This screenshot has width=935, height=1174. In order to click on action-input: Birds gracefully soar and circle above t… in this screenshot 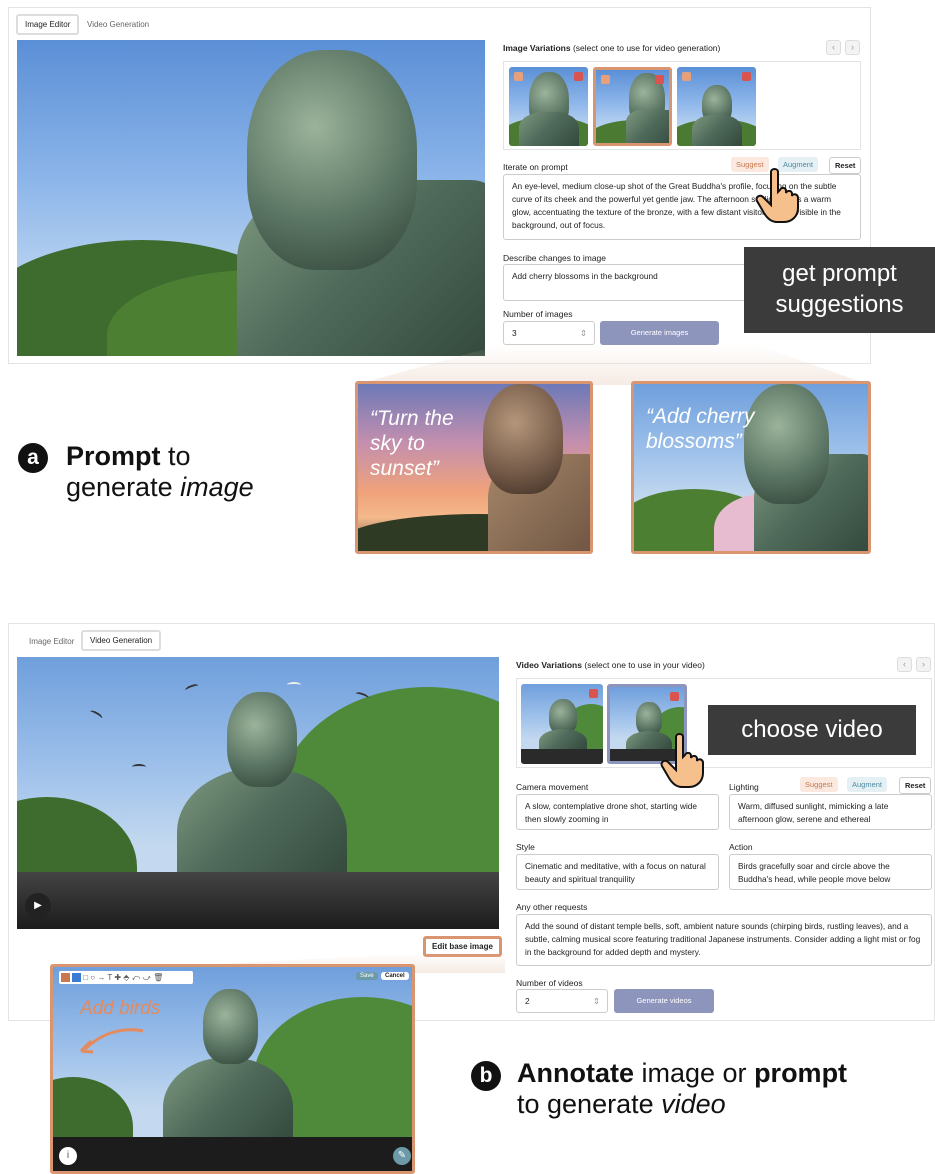, I will do `click(830, 872)`.